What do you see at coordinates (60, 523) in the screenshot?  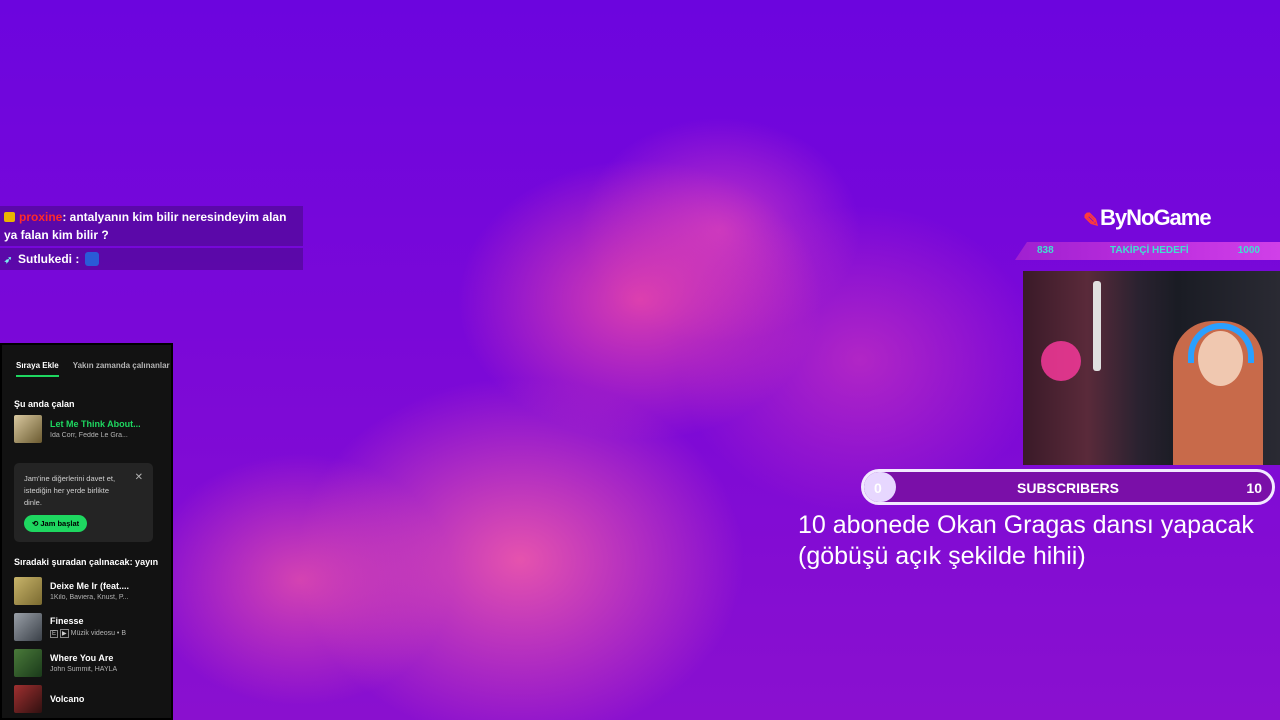 I see `start-jam-label: Jam başlat` at bounding box center [60, 523].